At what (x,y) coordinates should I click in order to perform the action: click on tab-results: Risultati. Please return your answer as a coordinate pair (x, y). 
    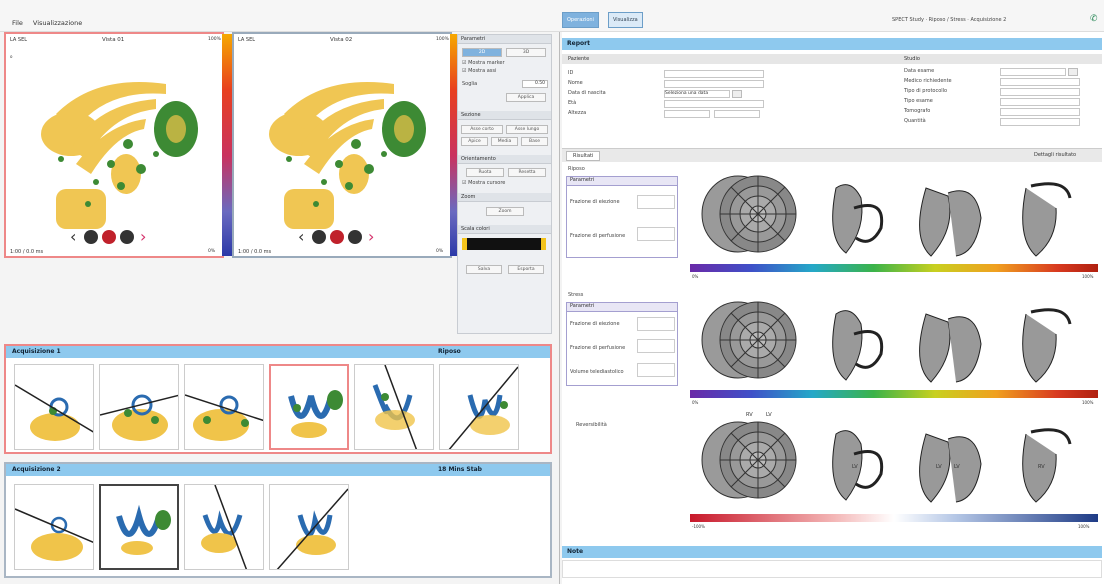
    Looking at the image, I should click on (583, 156).